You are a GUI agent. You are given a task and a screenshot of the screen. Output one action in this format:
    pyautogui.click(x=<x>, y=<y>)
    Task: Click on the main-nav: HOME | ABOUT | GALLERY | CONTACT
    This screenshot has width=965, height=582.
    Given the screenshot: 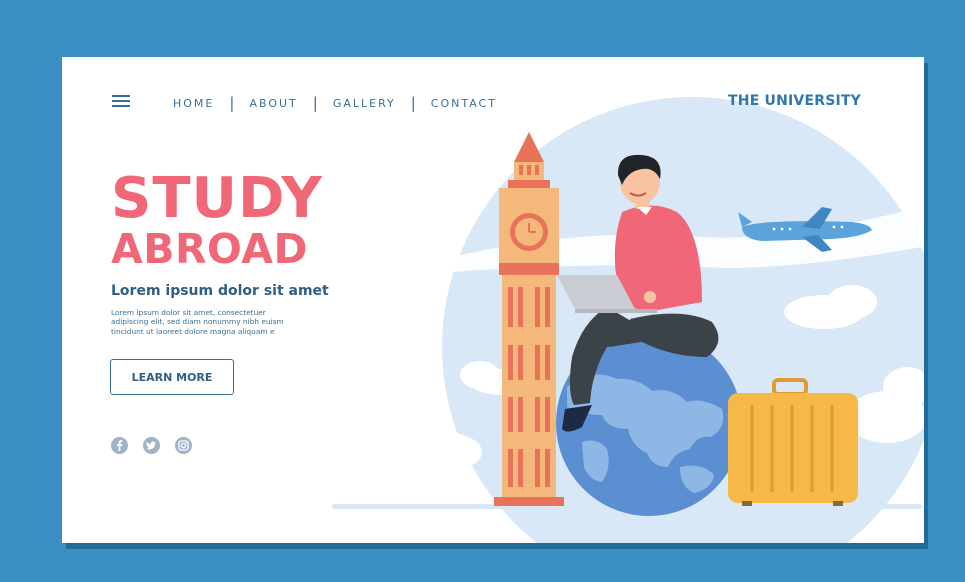 What is the action you would take?
    pyautogui.click(x=335, y=103)
    